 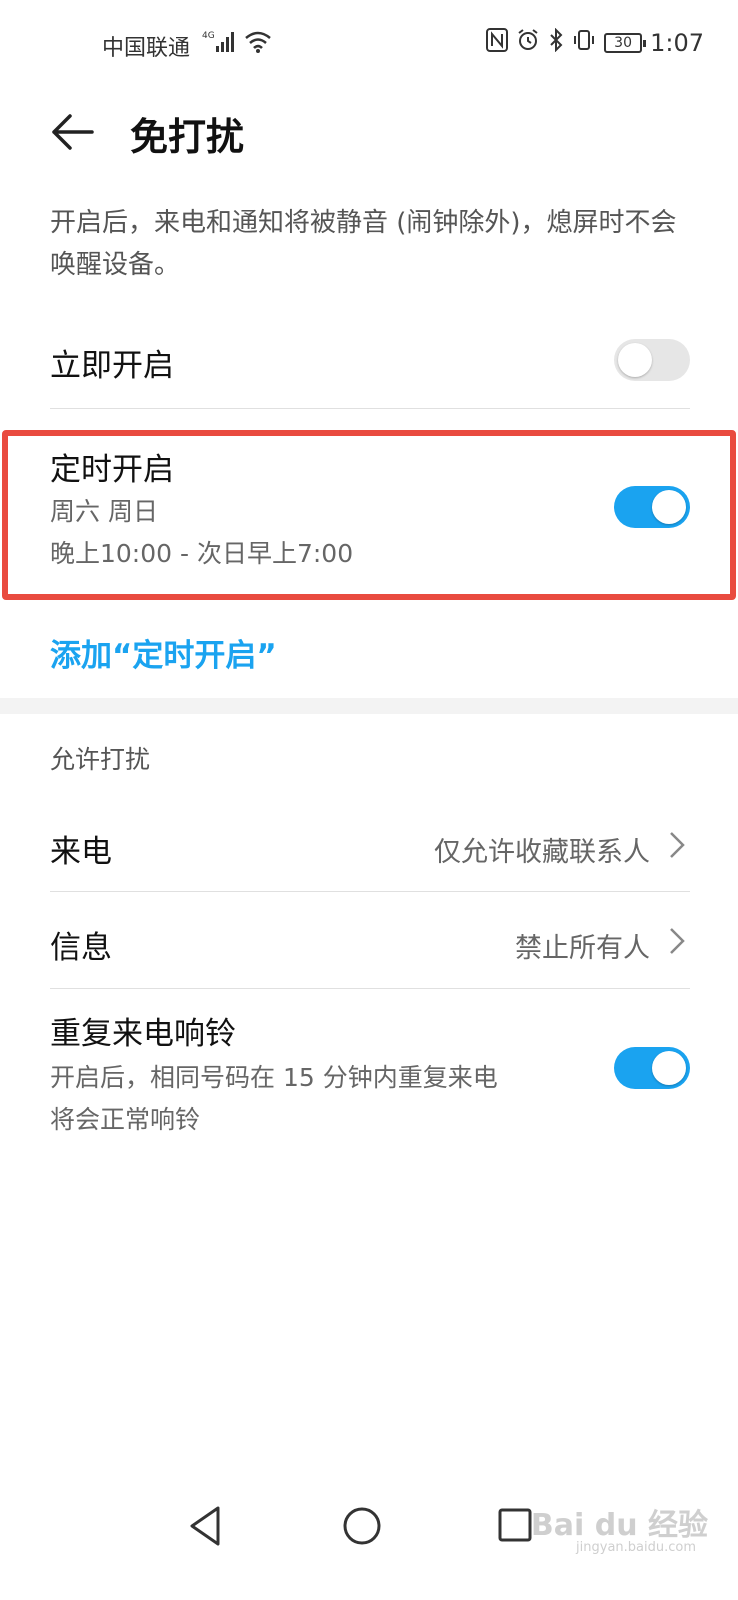 I want to click on repeat-calls-toggle, so click(x=652, y=1068).